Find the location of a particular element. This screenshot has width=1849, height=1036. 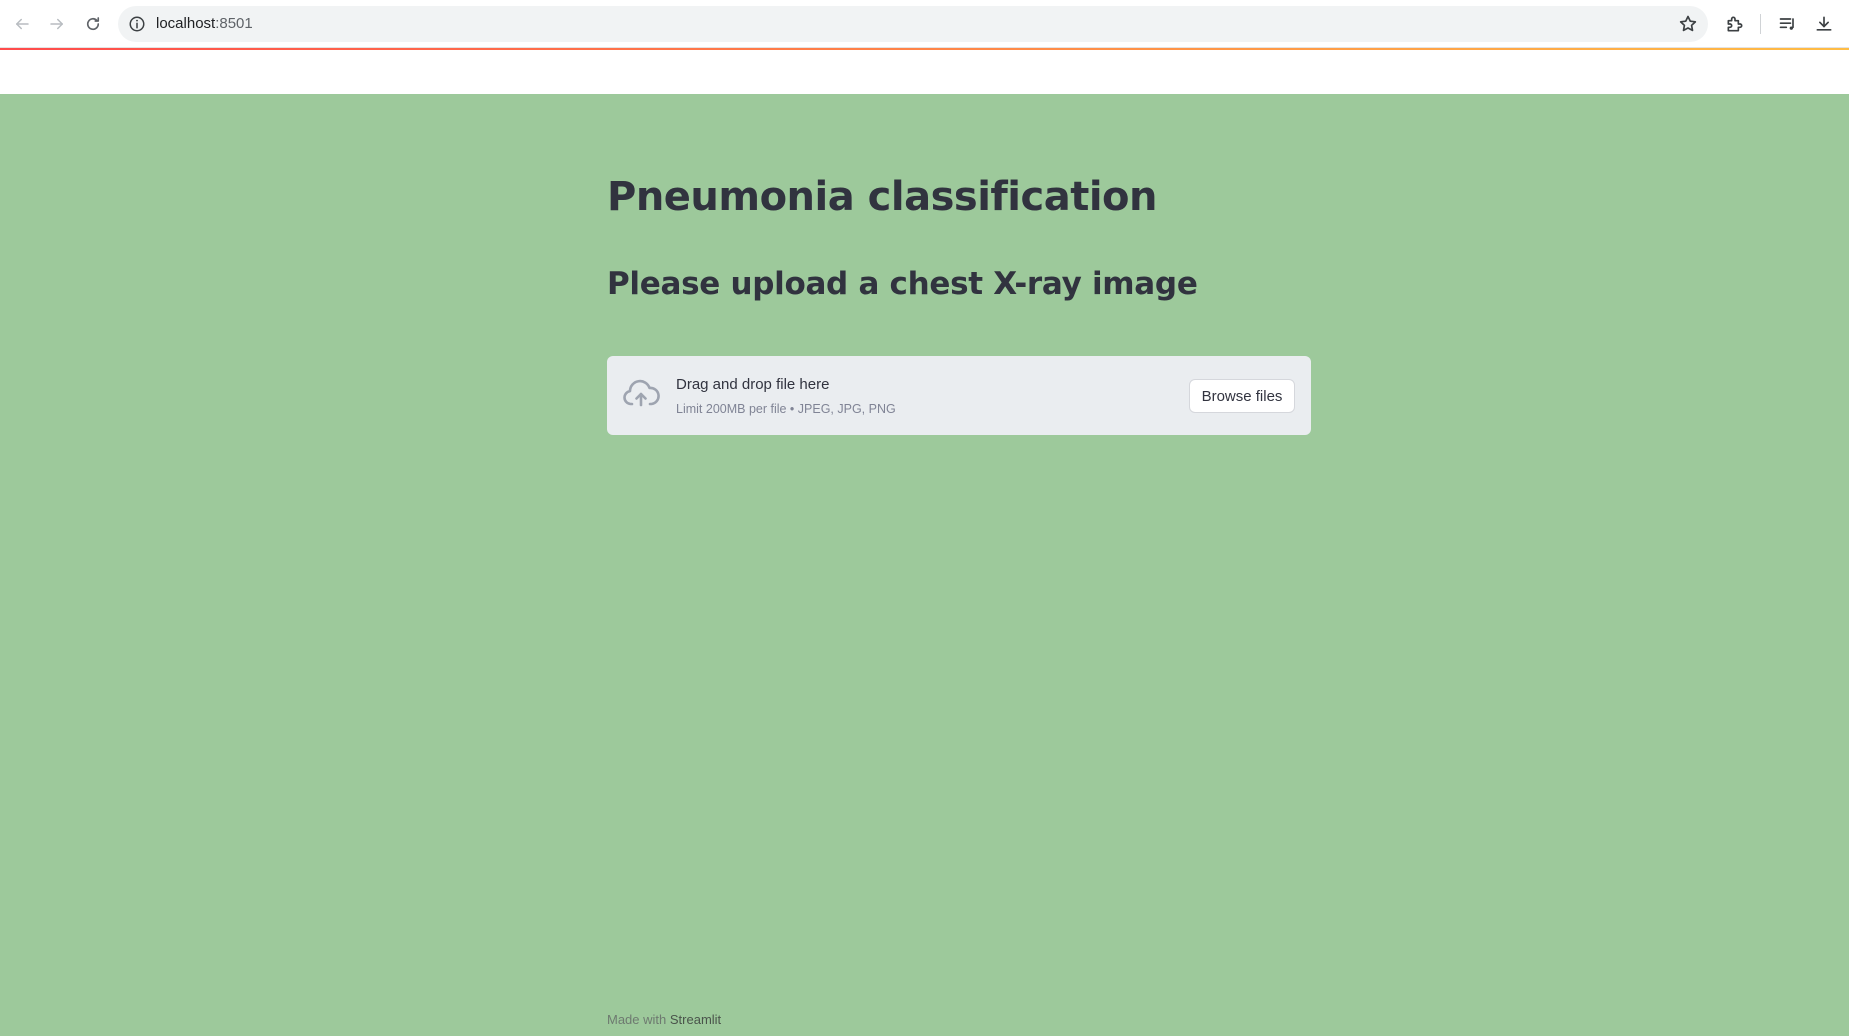

media-queue-icon is located at coordinates (1788, 24).